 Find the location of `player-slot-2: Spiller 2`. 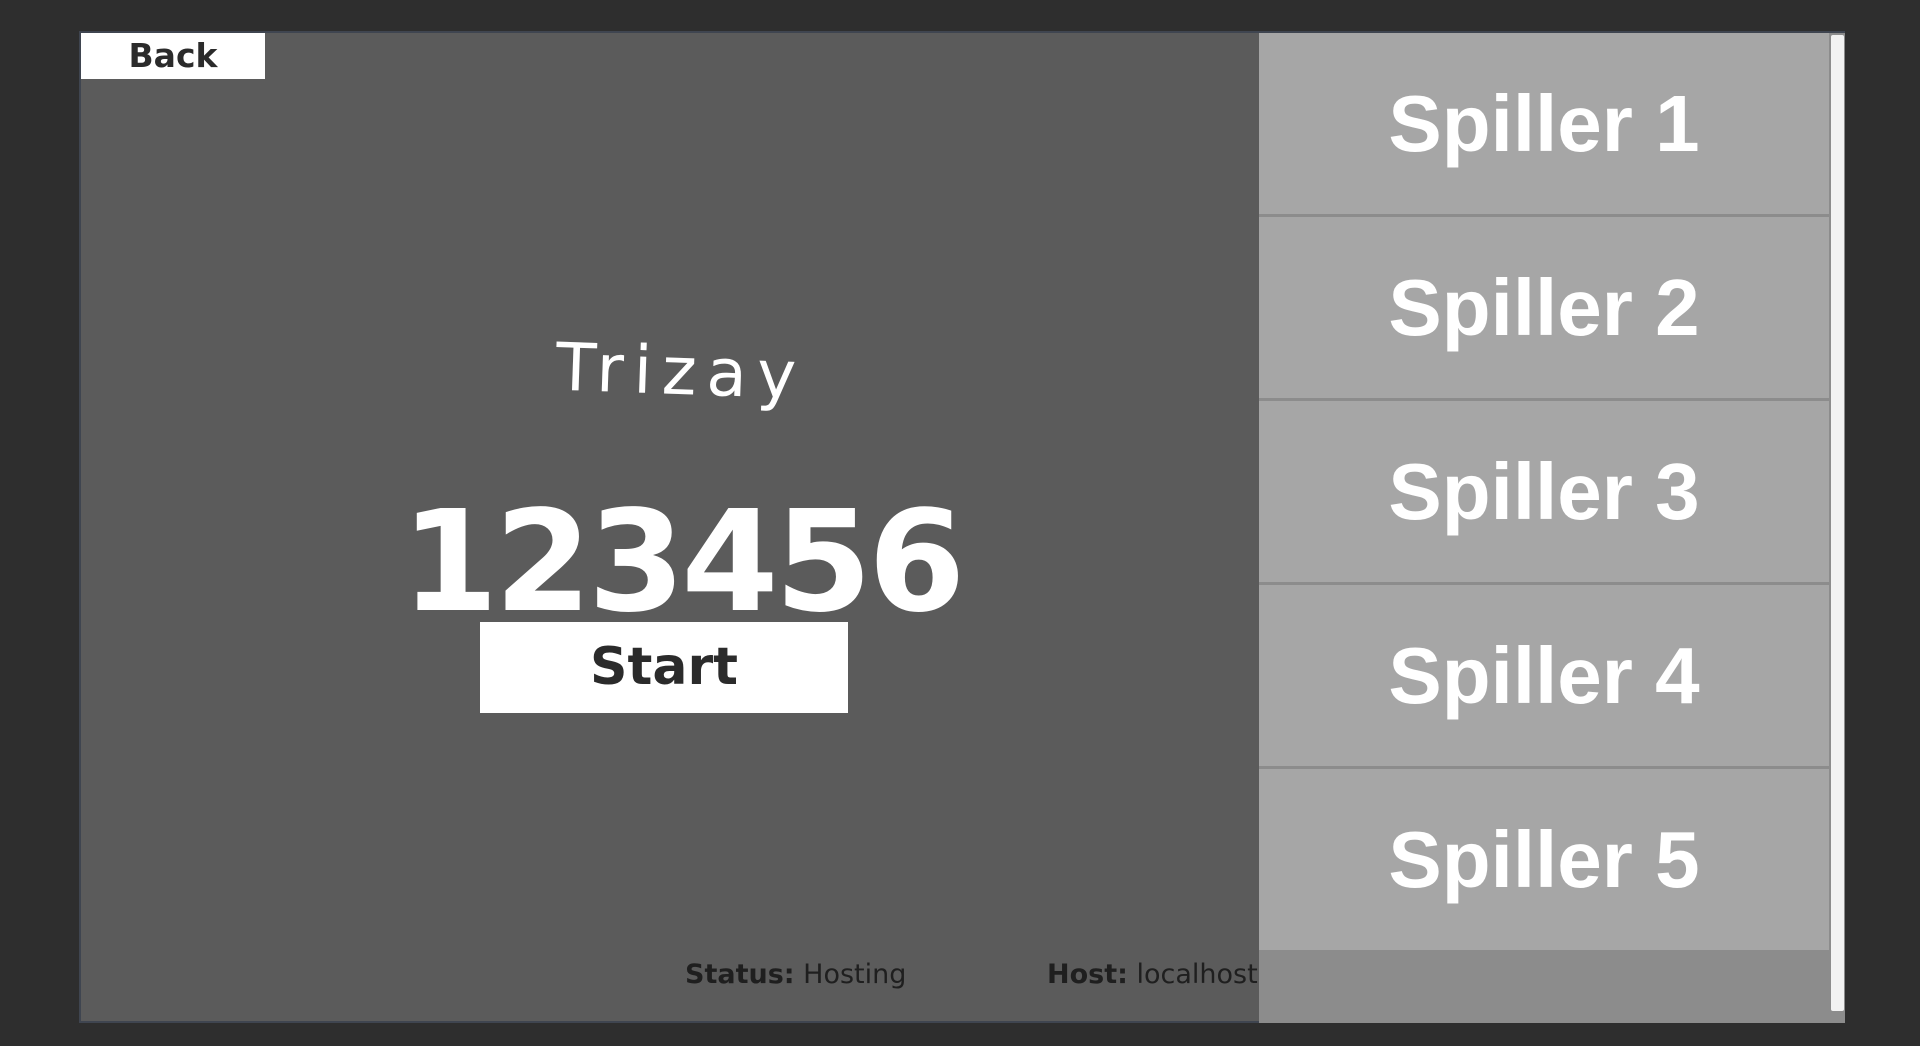

player-slot-2: Spiller 2 is located at coordinates (1544, 307).